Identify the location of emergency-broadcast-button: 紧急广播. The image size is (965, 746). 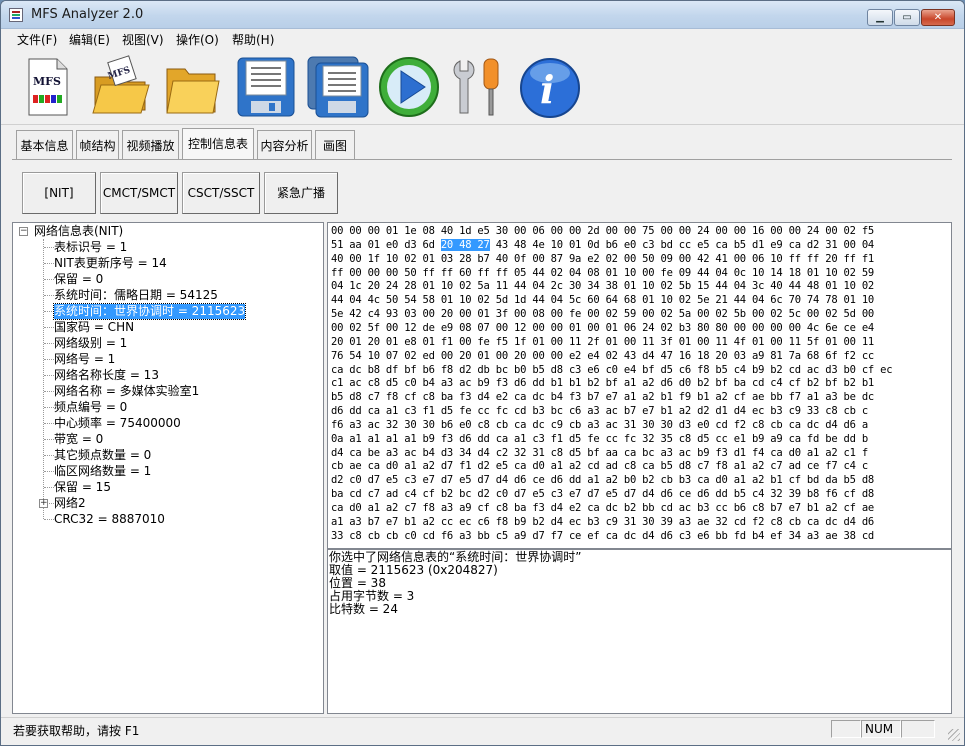
(301, 193).